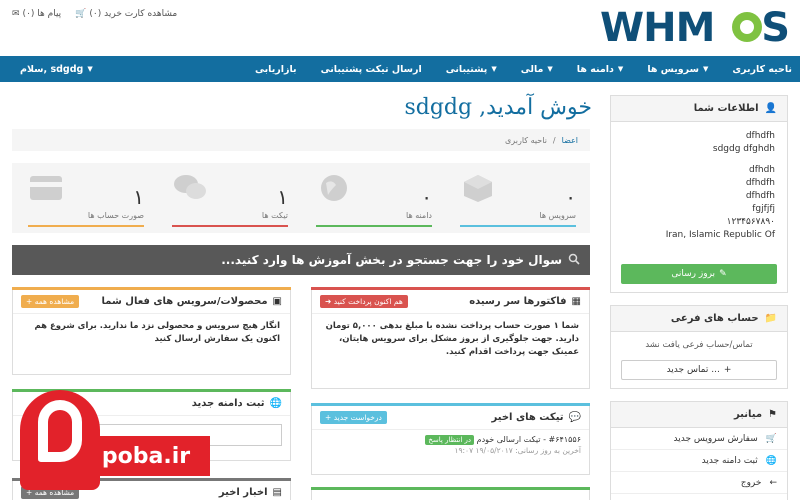 This screenshot has height=500, width=800. Describe the element at coordinates (50, 301) in the screenshot. I see `view-all-services-button: + مشاهده همه` at that location.